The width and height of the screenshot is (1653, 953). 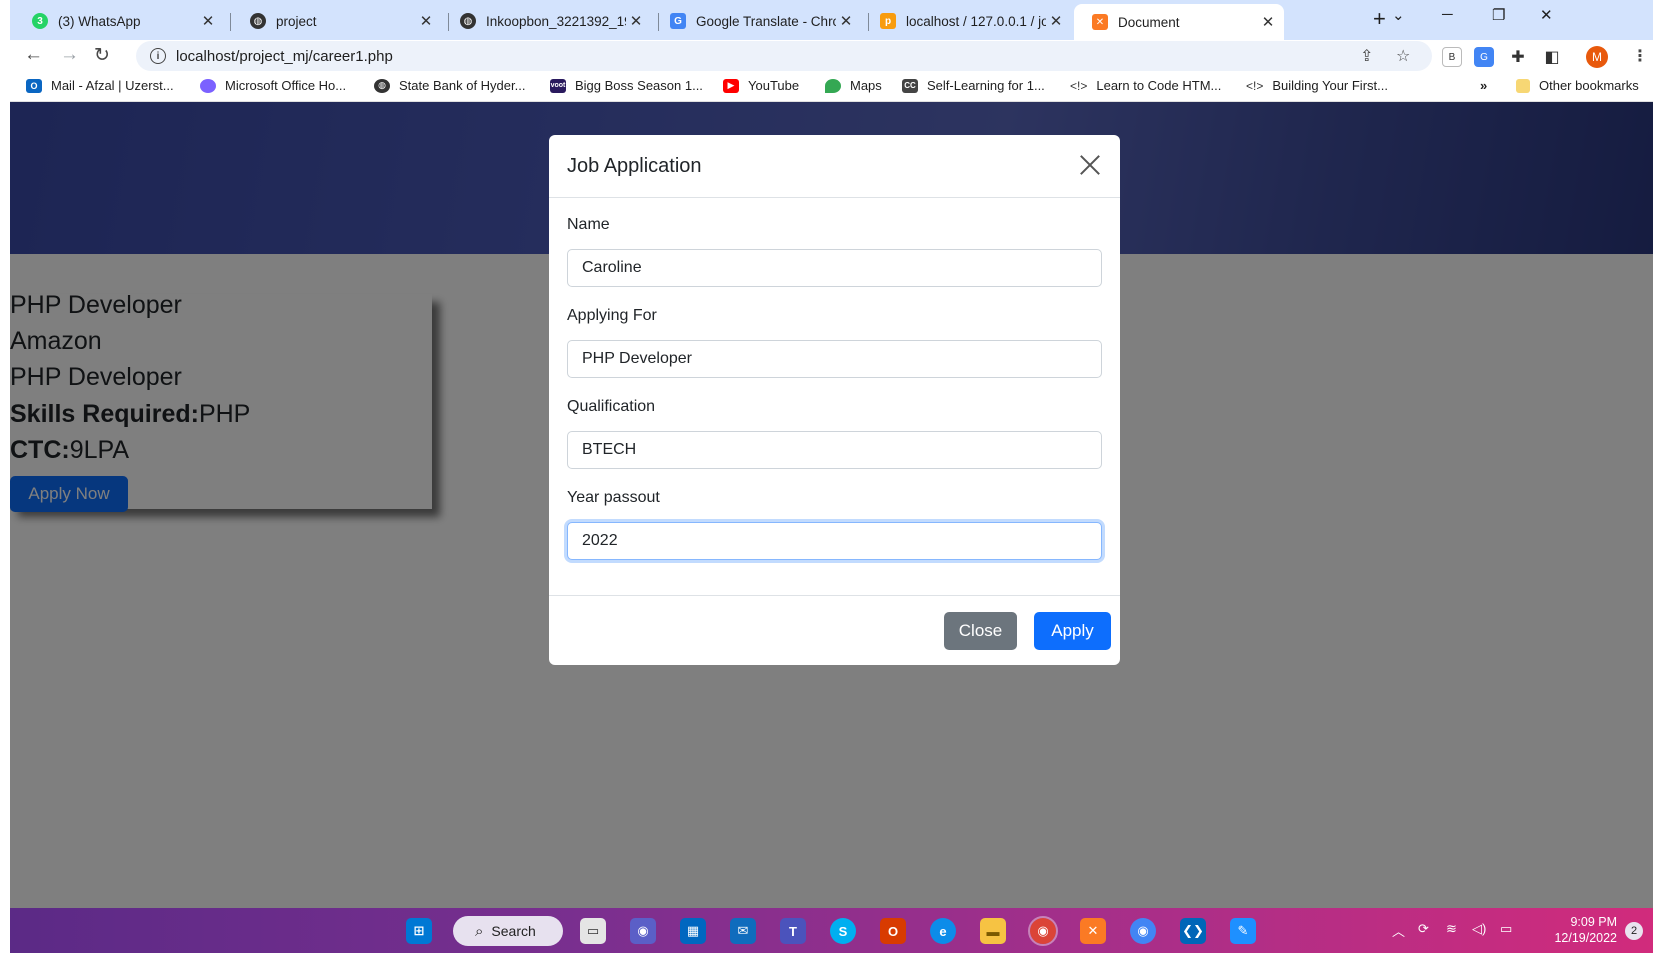 What do you see at coordinates (980, 631) in the screenshot?
I see `close-button: Close` at bounding box center [980, 631].